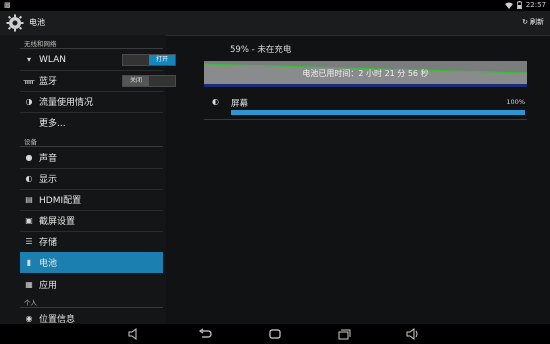 This screenshot has width=550, height=344. What do you see at coordinates (7, 5) in the screenshot?
I see `notification-icon: ▩` at bounding box center [7, 5].